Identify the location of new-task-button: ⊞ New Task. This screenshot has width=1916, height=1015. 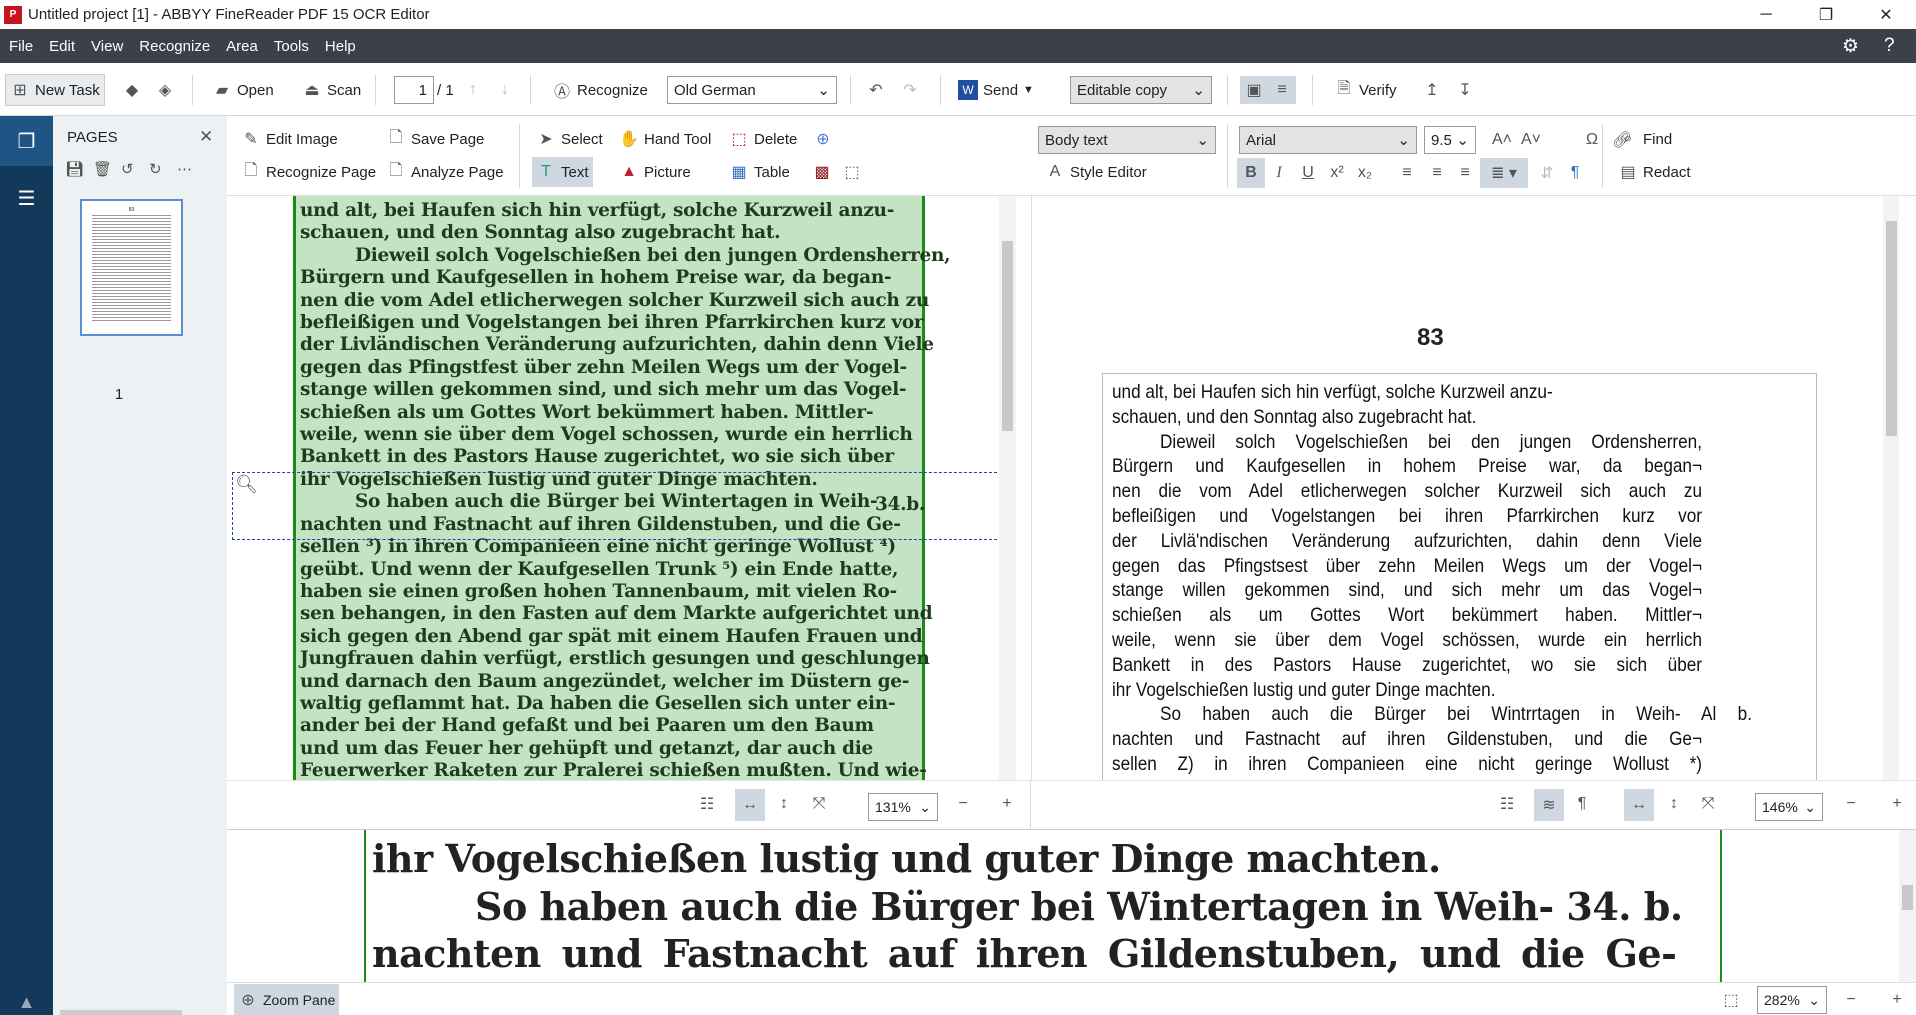
(55, 90).